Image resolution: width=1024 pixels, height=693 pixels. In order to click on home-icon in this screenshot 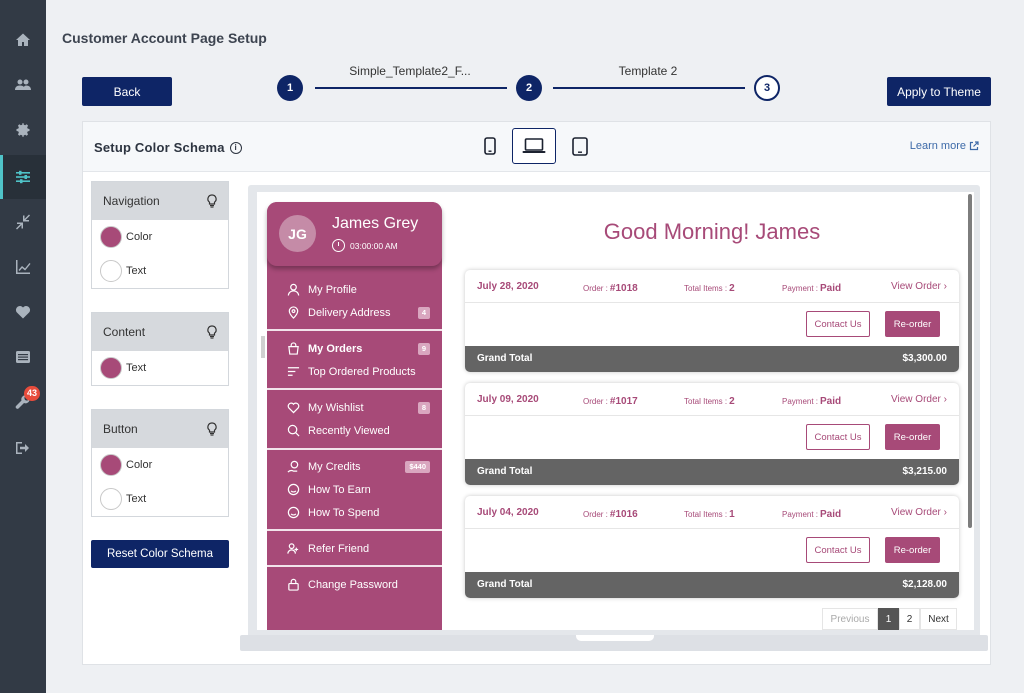, I will do `click(23, 40)`.